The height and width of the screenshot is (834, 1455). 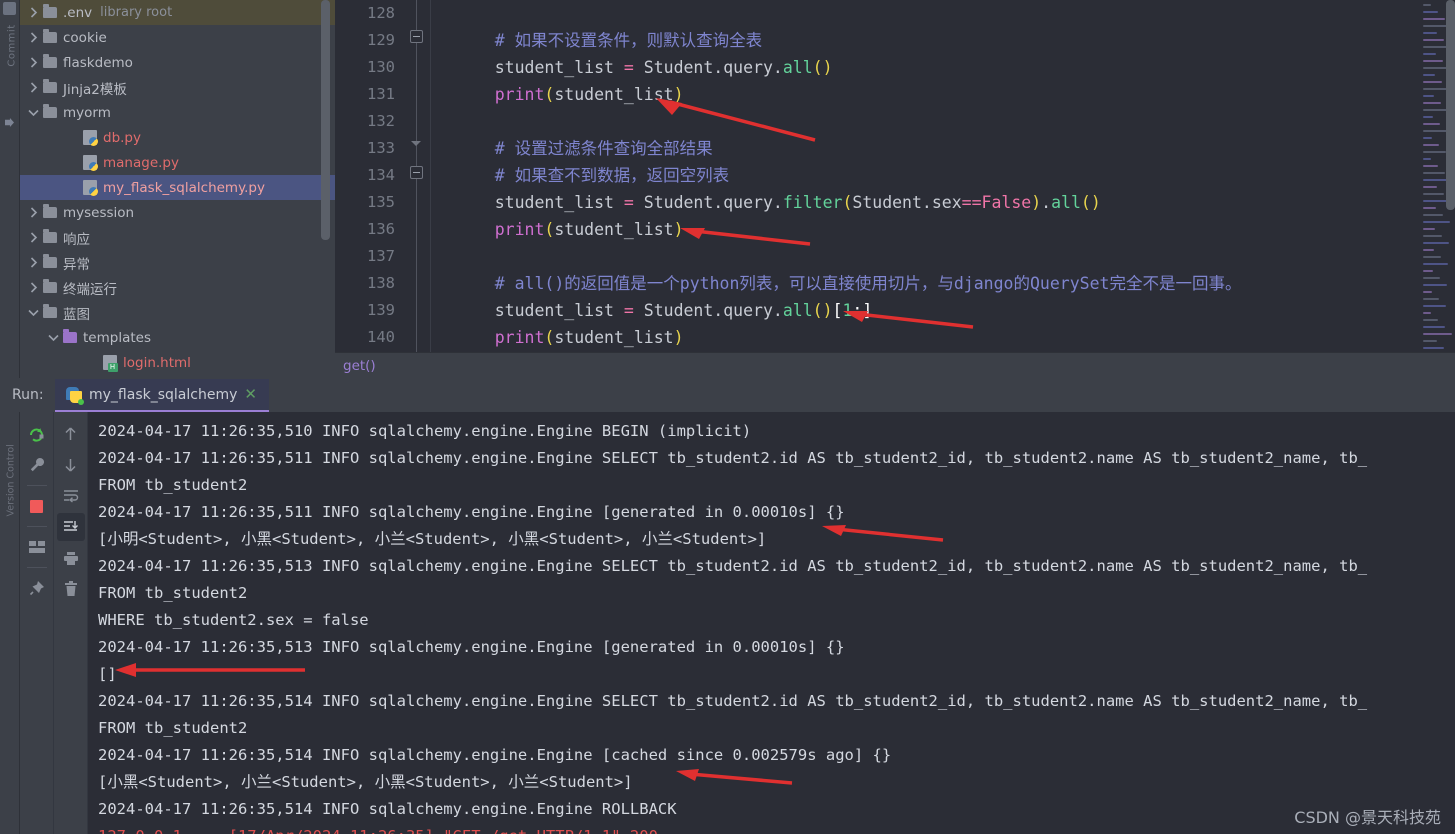 What do you see at coordinates (177, 362) in the screenshot?
I see `tree-item-loginhtml: login.html` at bounding box center [177, 362].